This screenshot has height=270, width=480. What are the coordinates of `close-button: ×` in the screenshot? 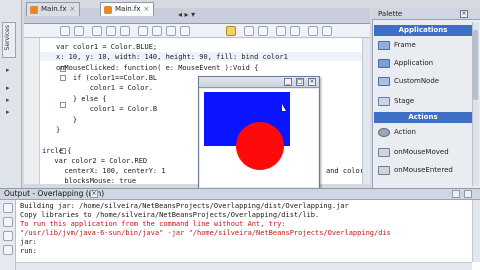 It's located at (312, 82).